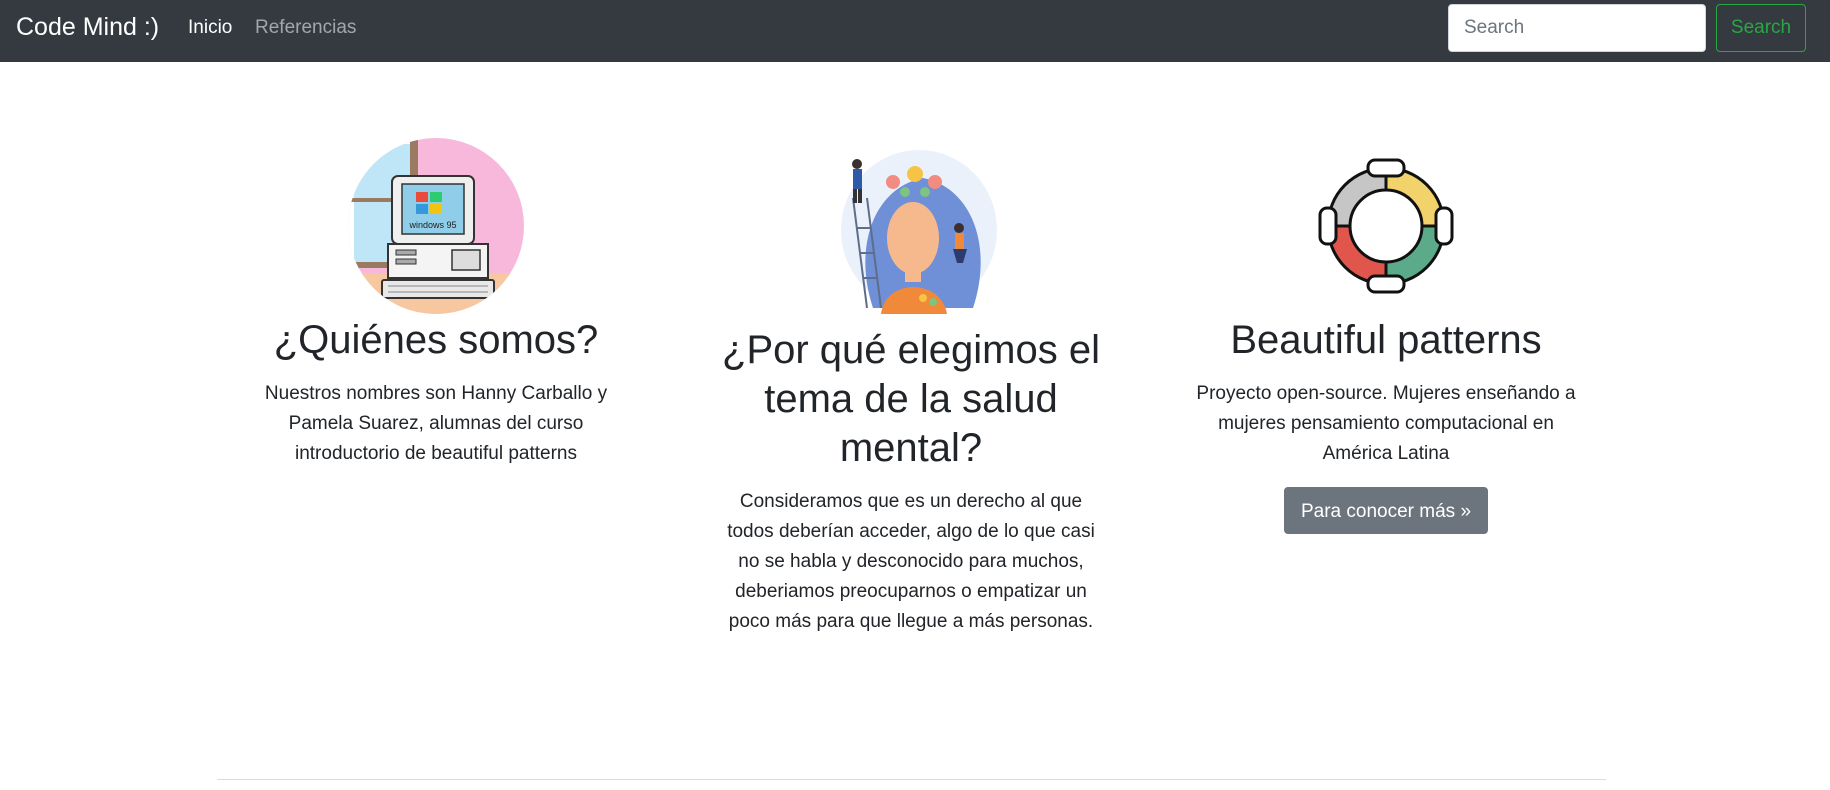 Image resolution: width=1830 pixels, height=790 pixels. I want to click on retro-computer-image: windows 95, so click(436, 226).